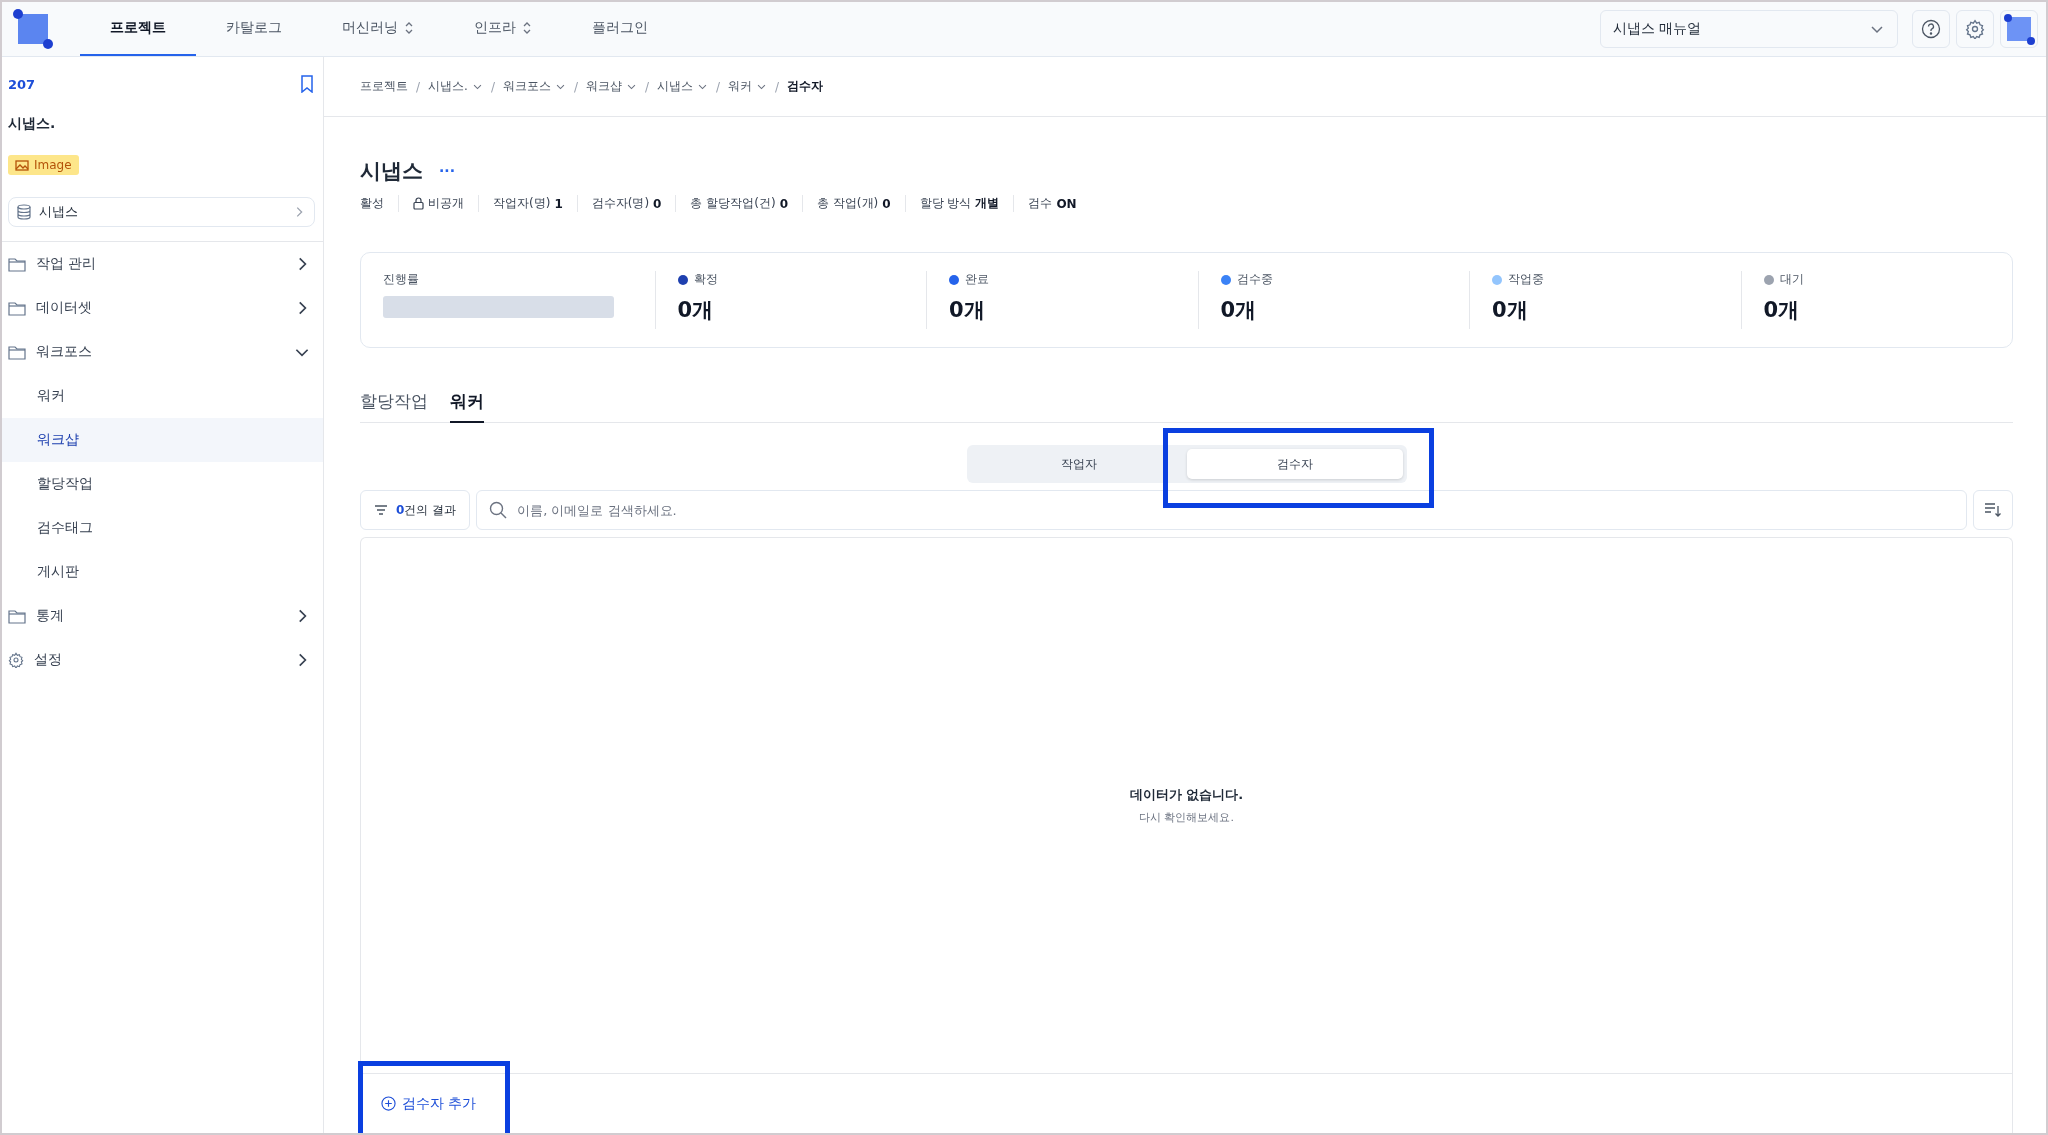  I want to click on avatar-button, so click(2019, 29).